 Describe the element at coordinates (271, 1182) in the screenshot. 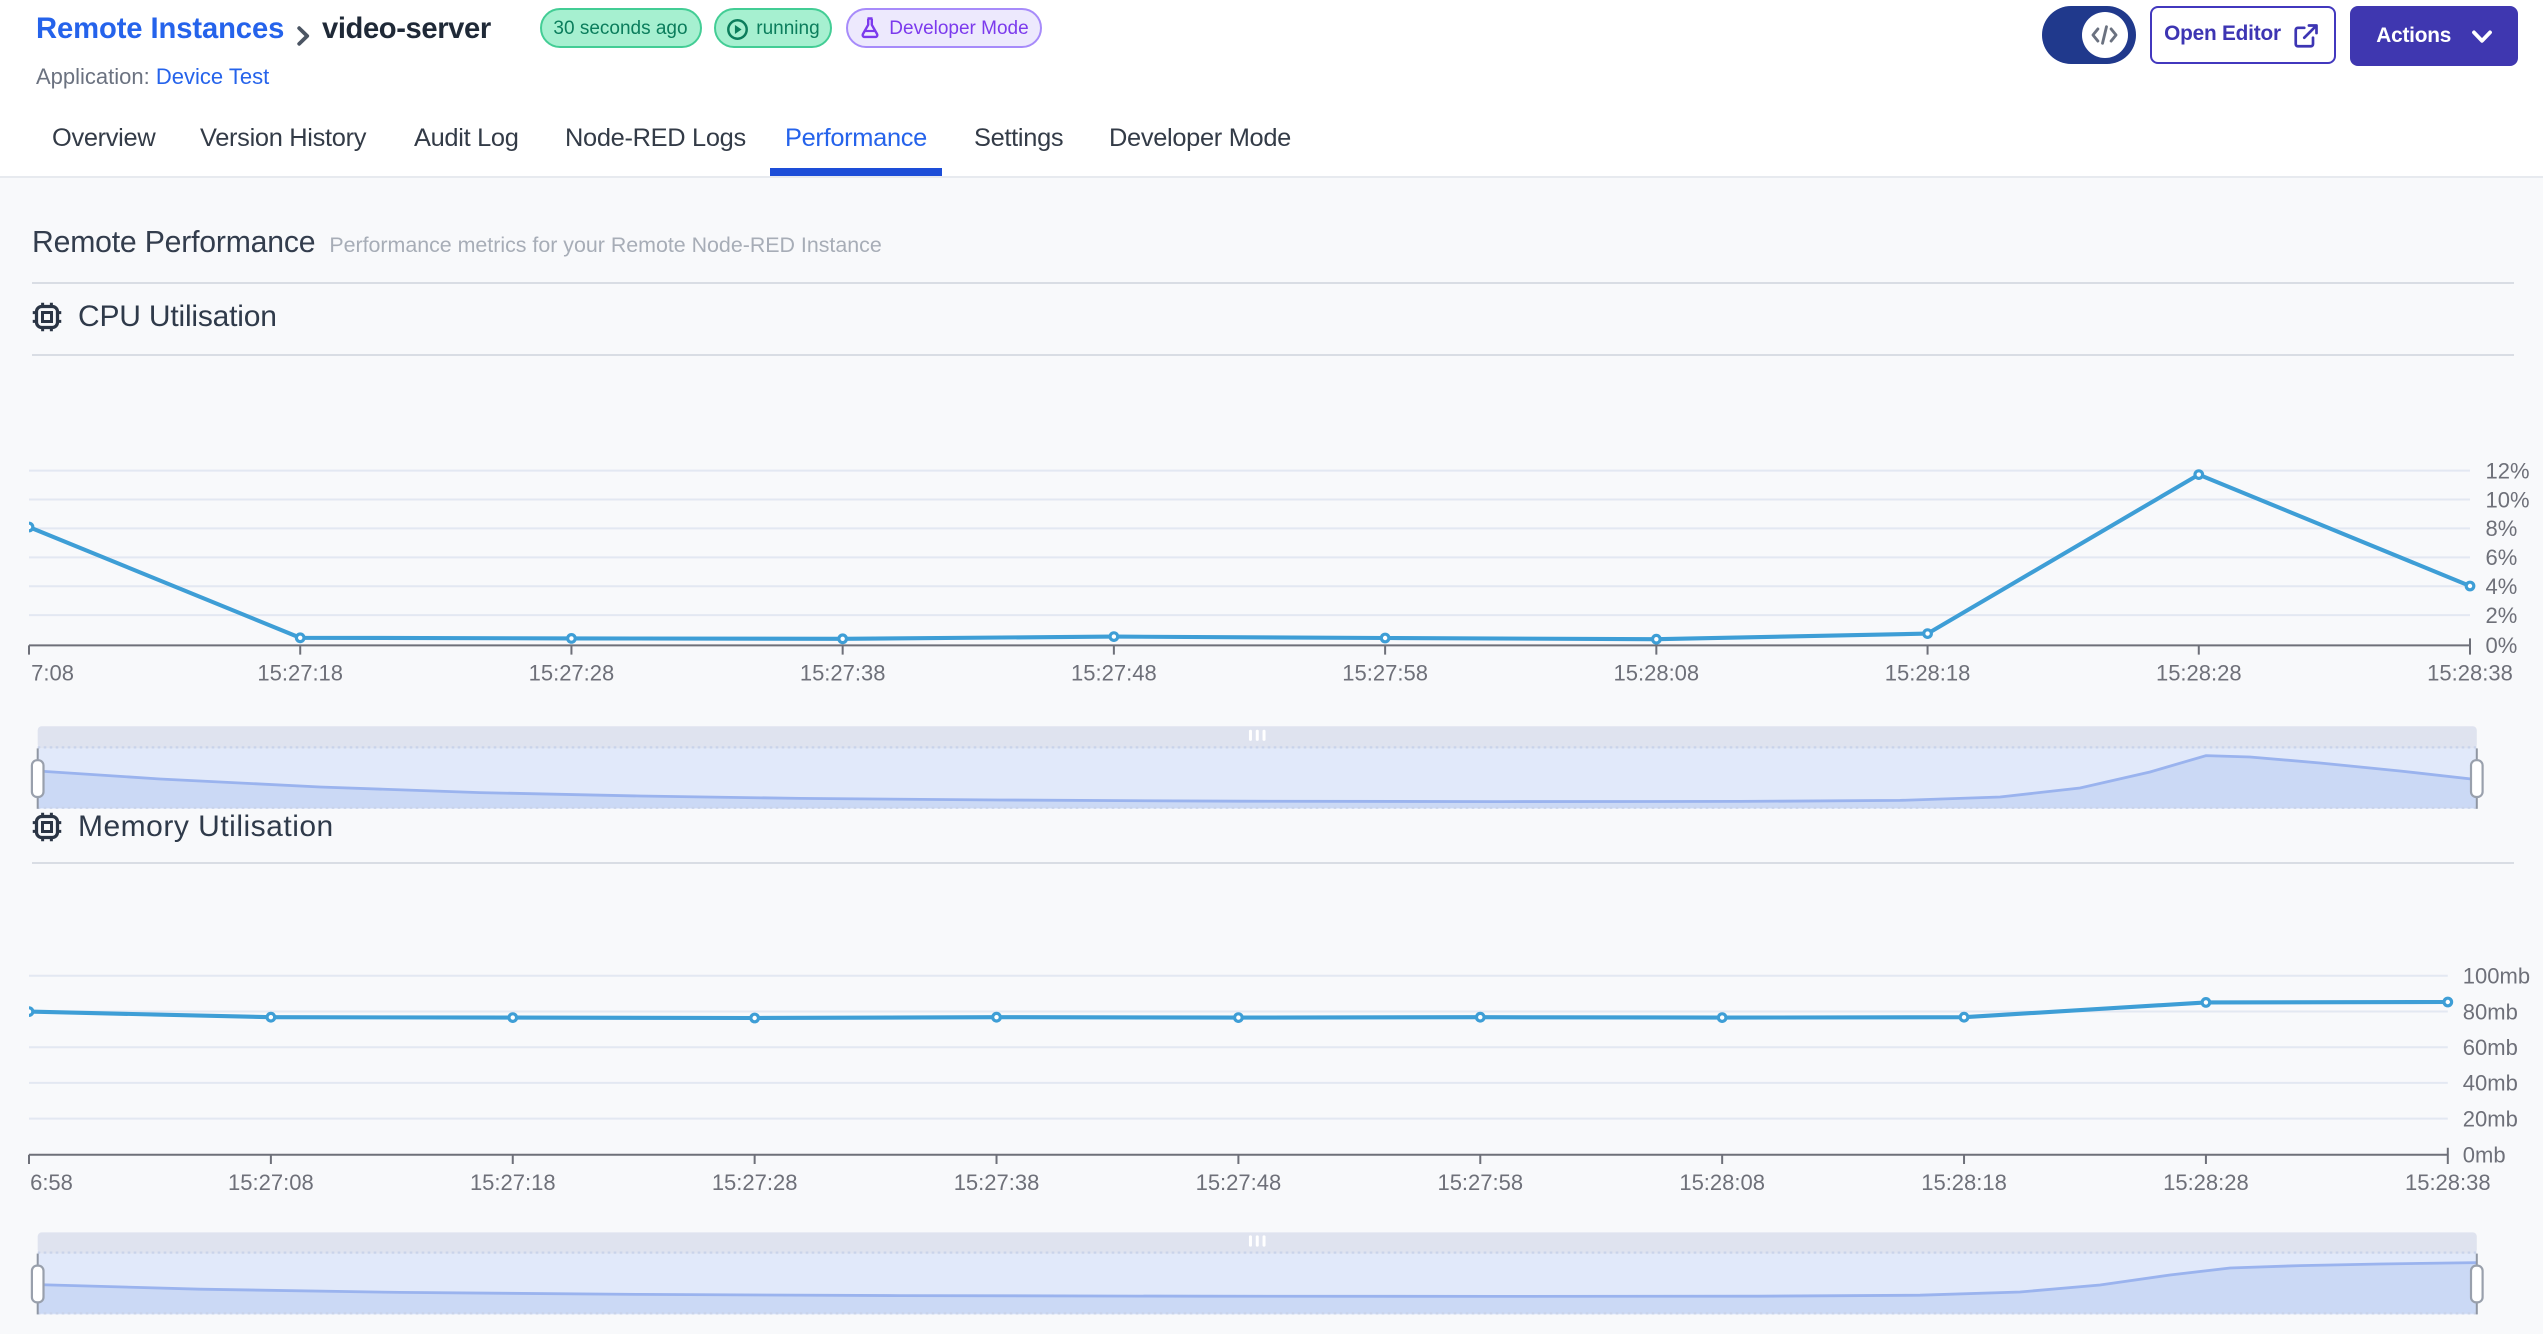

I see `svg-text: 15:27:08` at that location.